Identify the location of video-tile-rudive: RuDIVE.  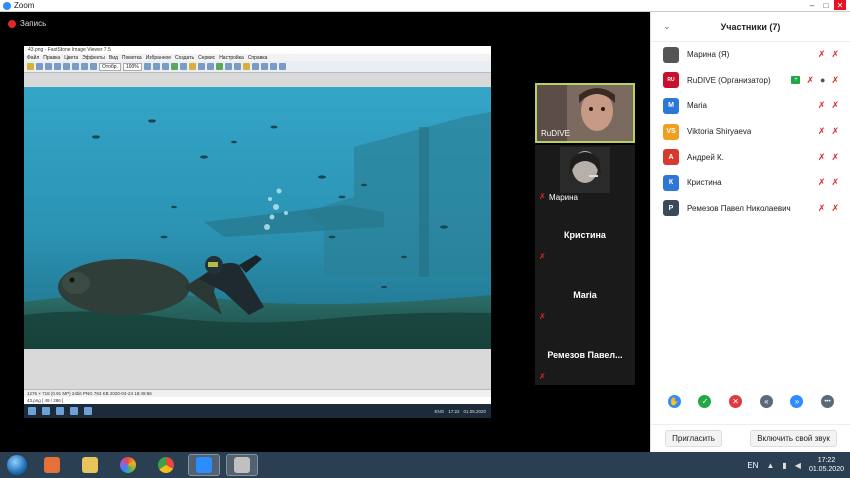
(585, 113).